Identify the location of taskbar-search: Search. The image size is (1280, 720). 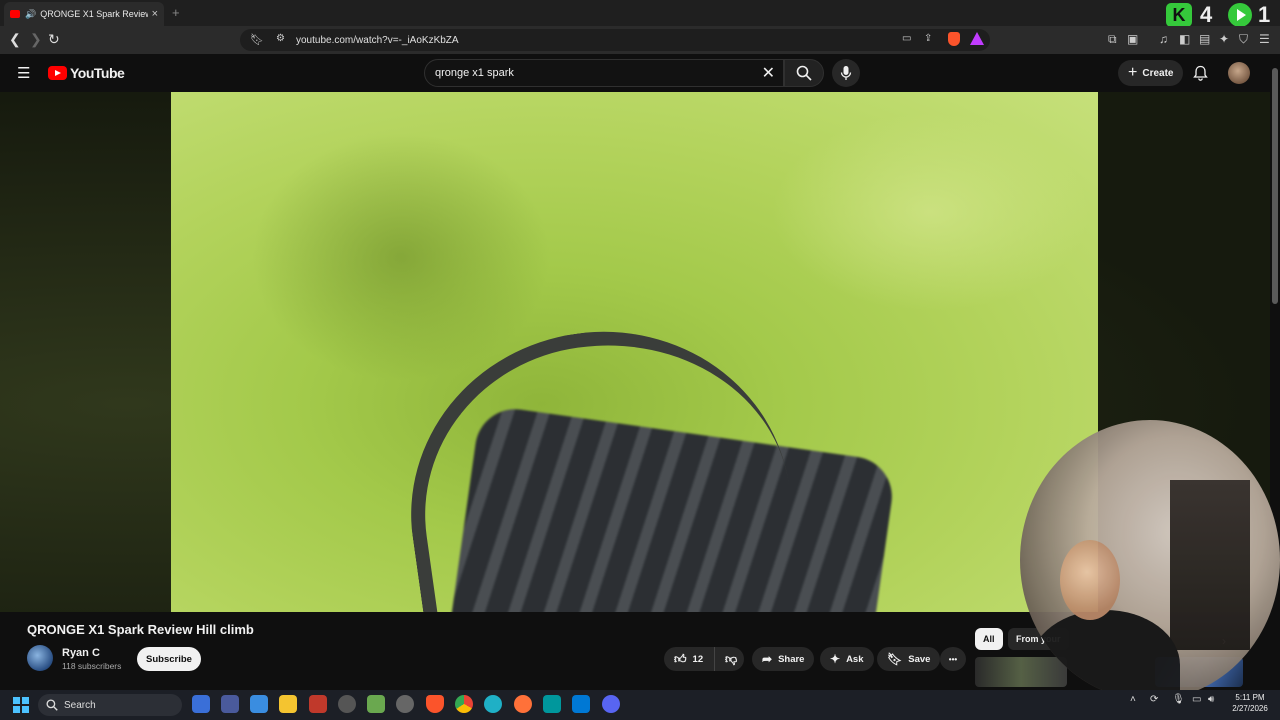
(110, 705).